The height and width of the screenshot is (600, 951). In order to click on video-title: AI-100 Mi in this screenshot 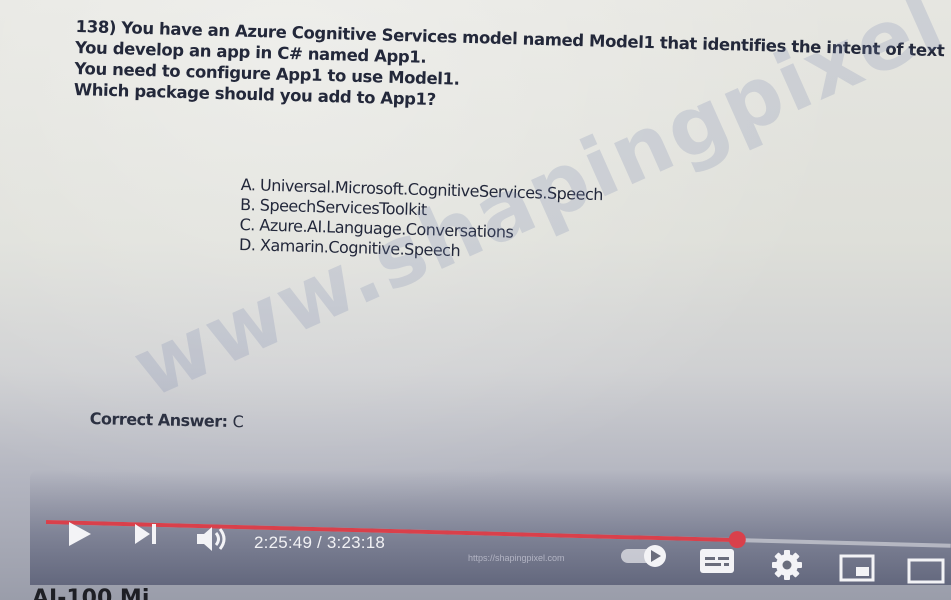, I will do `click(90, 593)`.